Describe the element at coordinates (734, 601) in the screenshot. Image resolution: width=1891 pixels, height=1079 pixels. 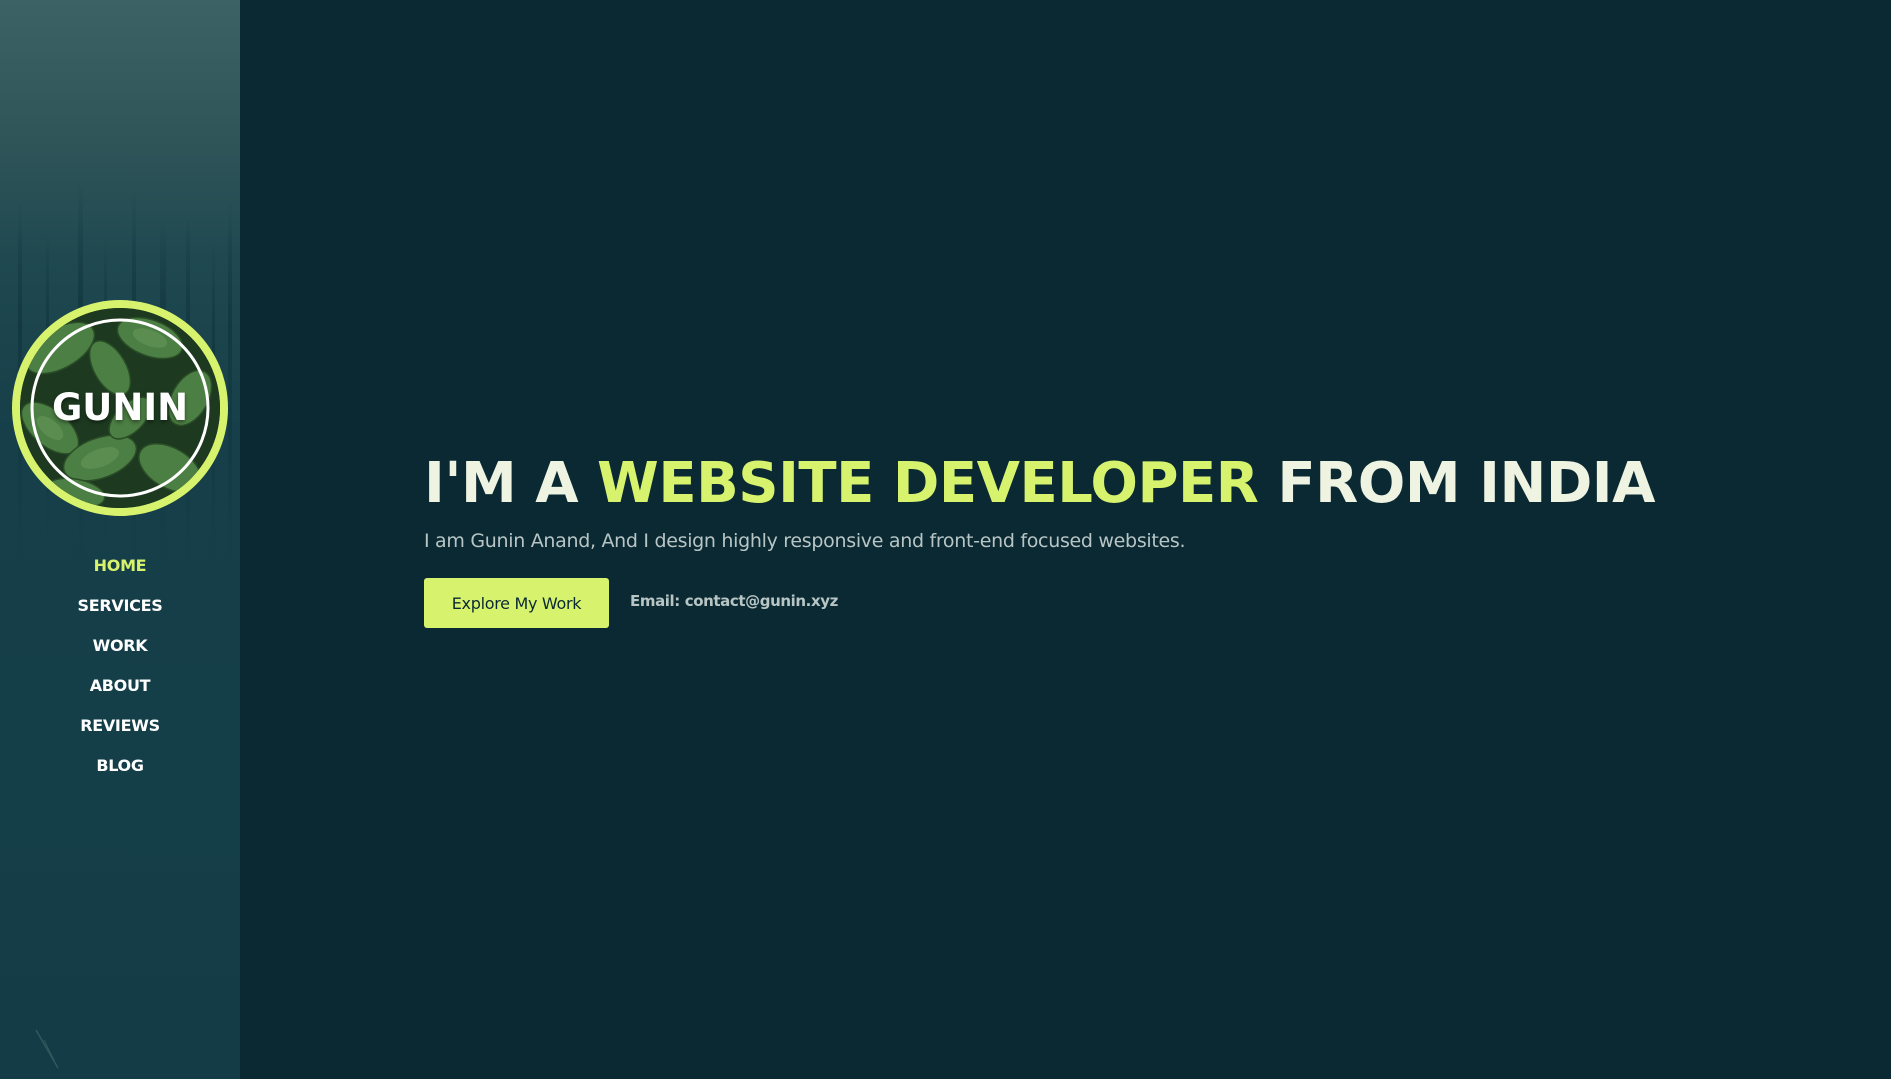
I see `email-link: Email: contact@gunin.xyz` at that location.